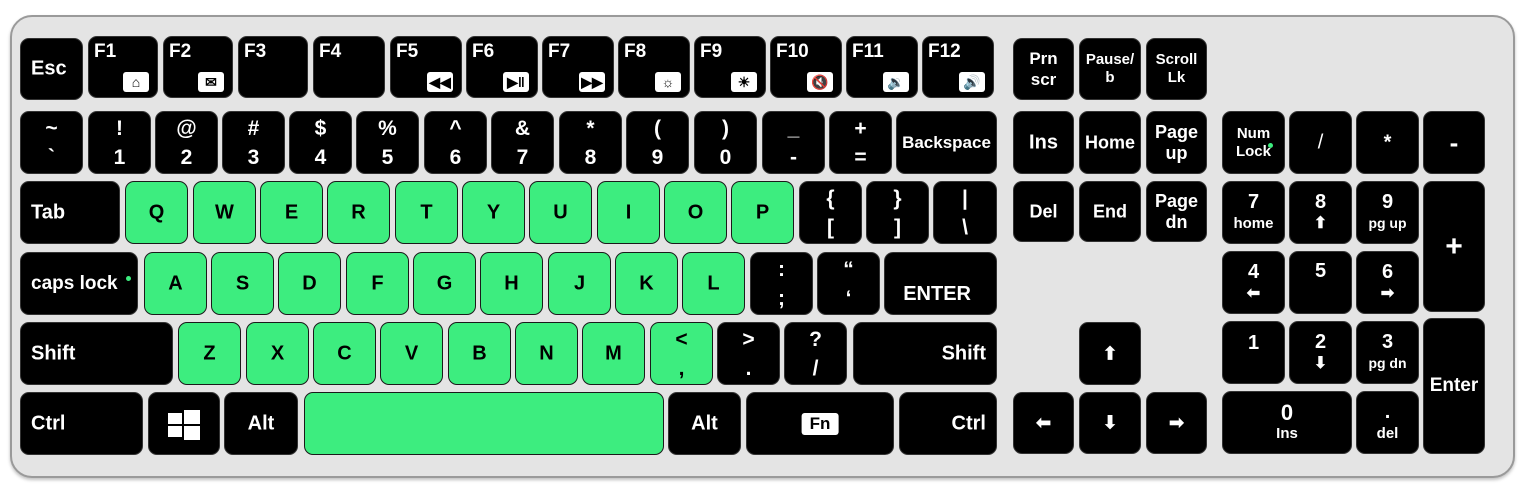  I want to click on key-e: E, so click(291, 212).